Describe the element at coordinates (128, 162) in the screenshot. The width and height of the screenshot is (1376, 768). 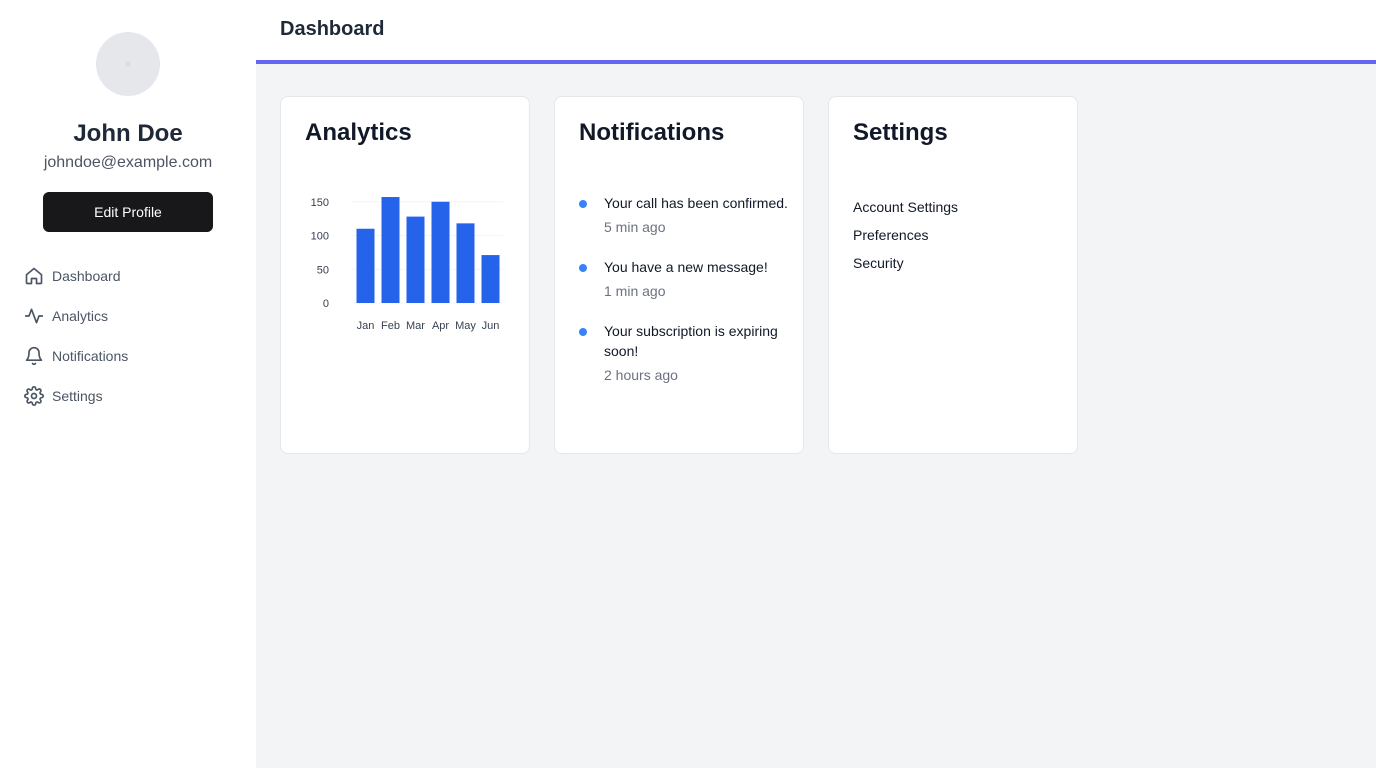
I see `user-email: johndoe@example.com` at that location.